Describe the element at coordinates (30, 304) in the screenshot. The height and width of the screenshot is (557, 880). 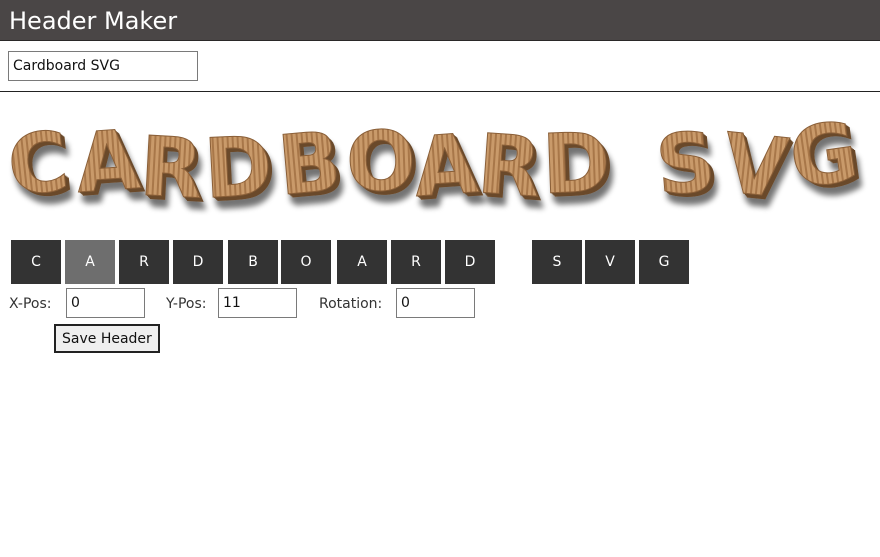
I see `xpos-label: X-Pos:` at that location.